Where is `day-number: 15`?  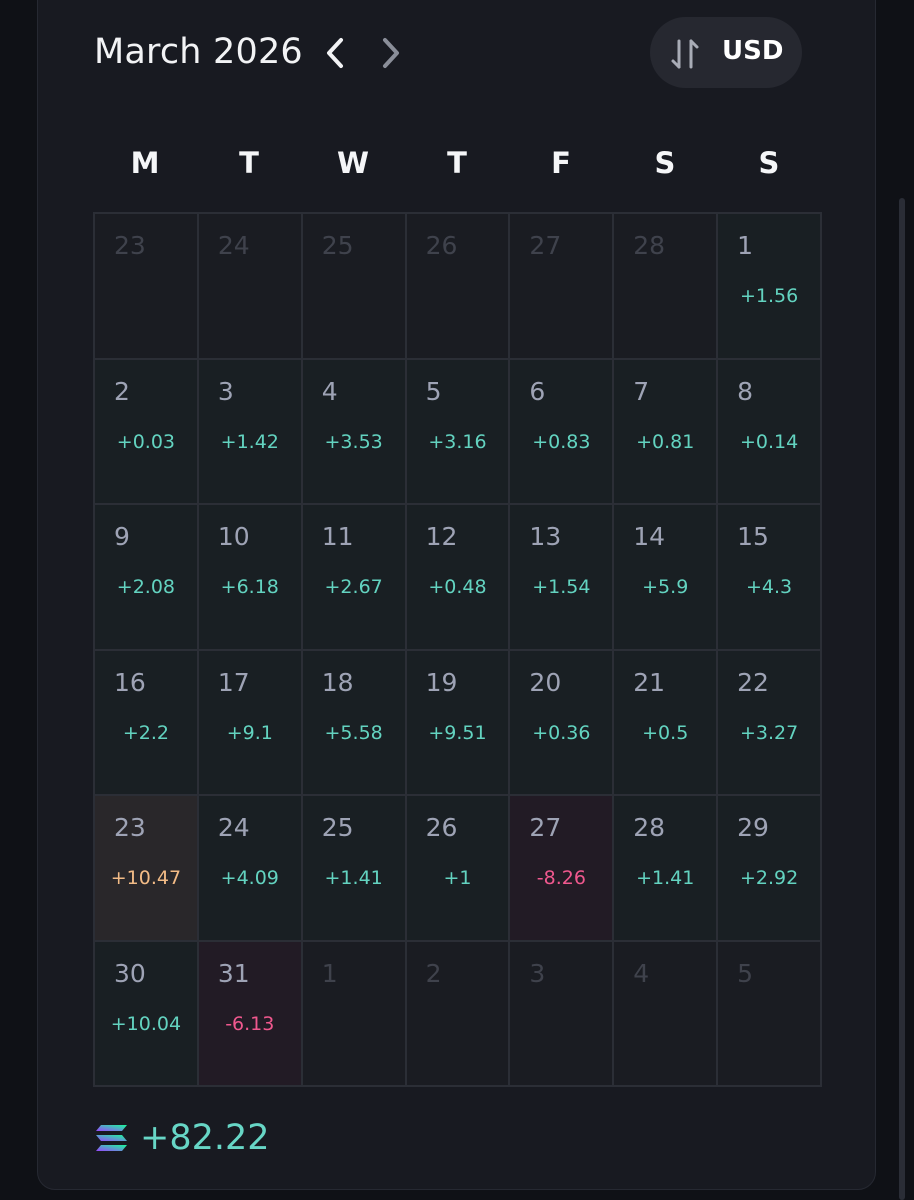 day-number: 15 is located at coordinates (753, 536).